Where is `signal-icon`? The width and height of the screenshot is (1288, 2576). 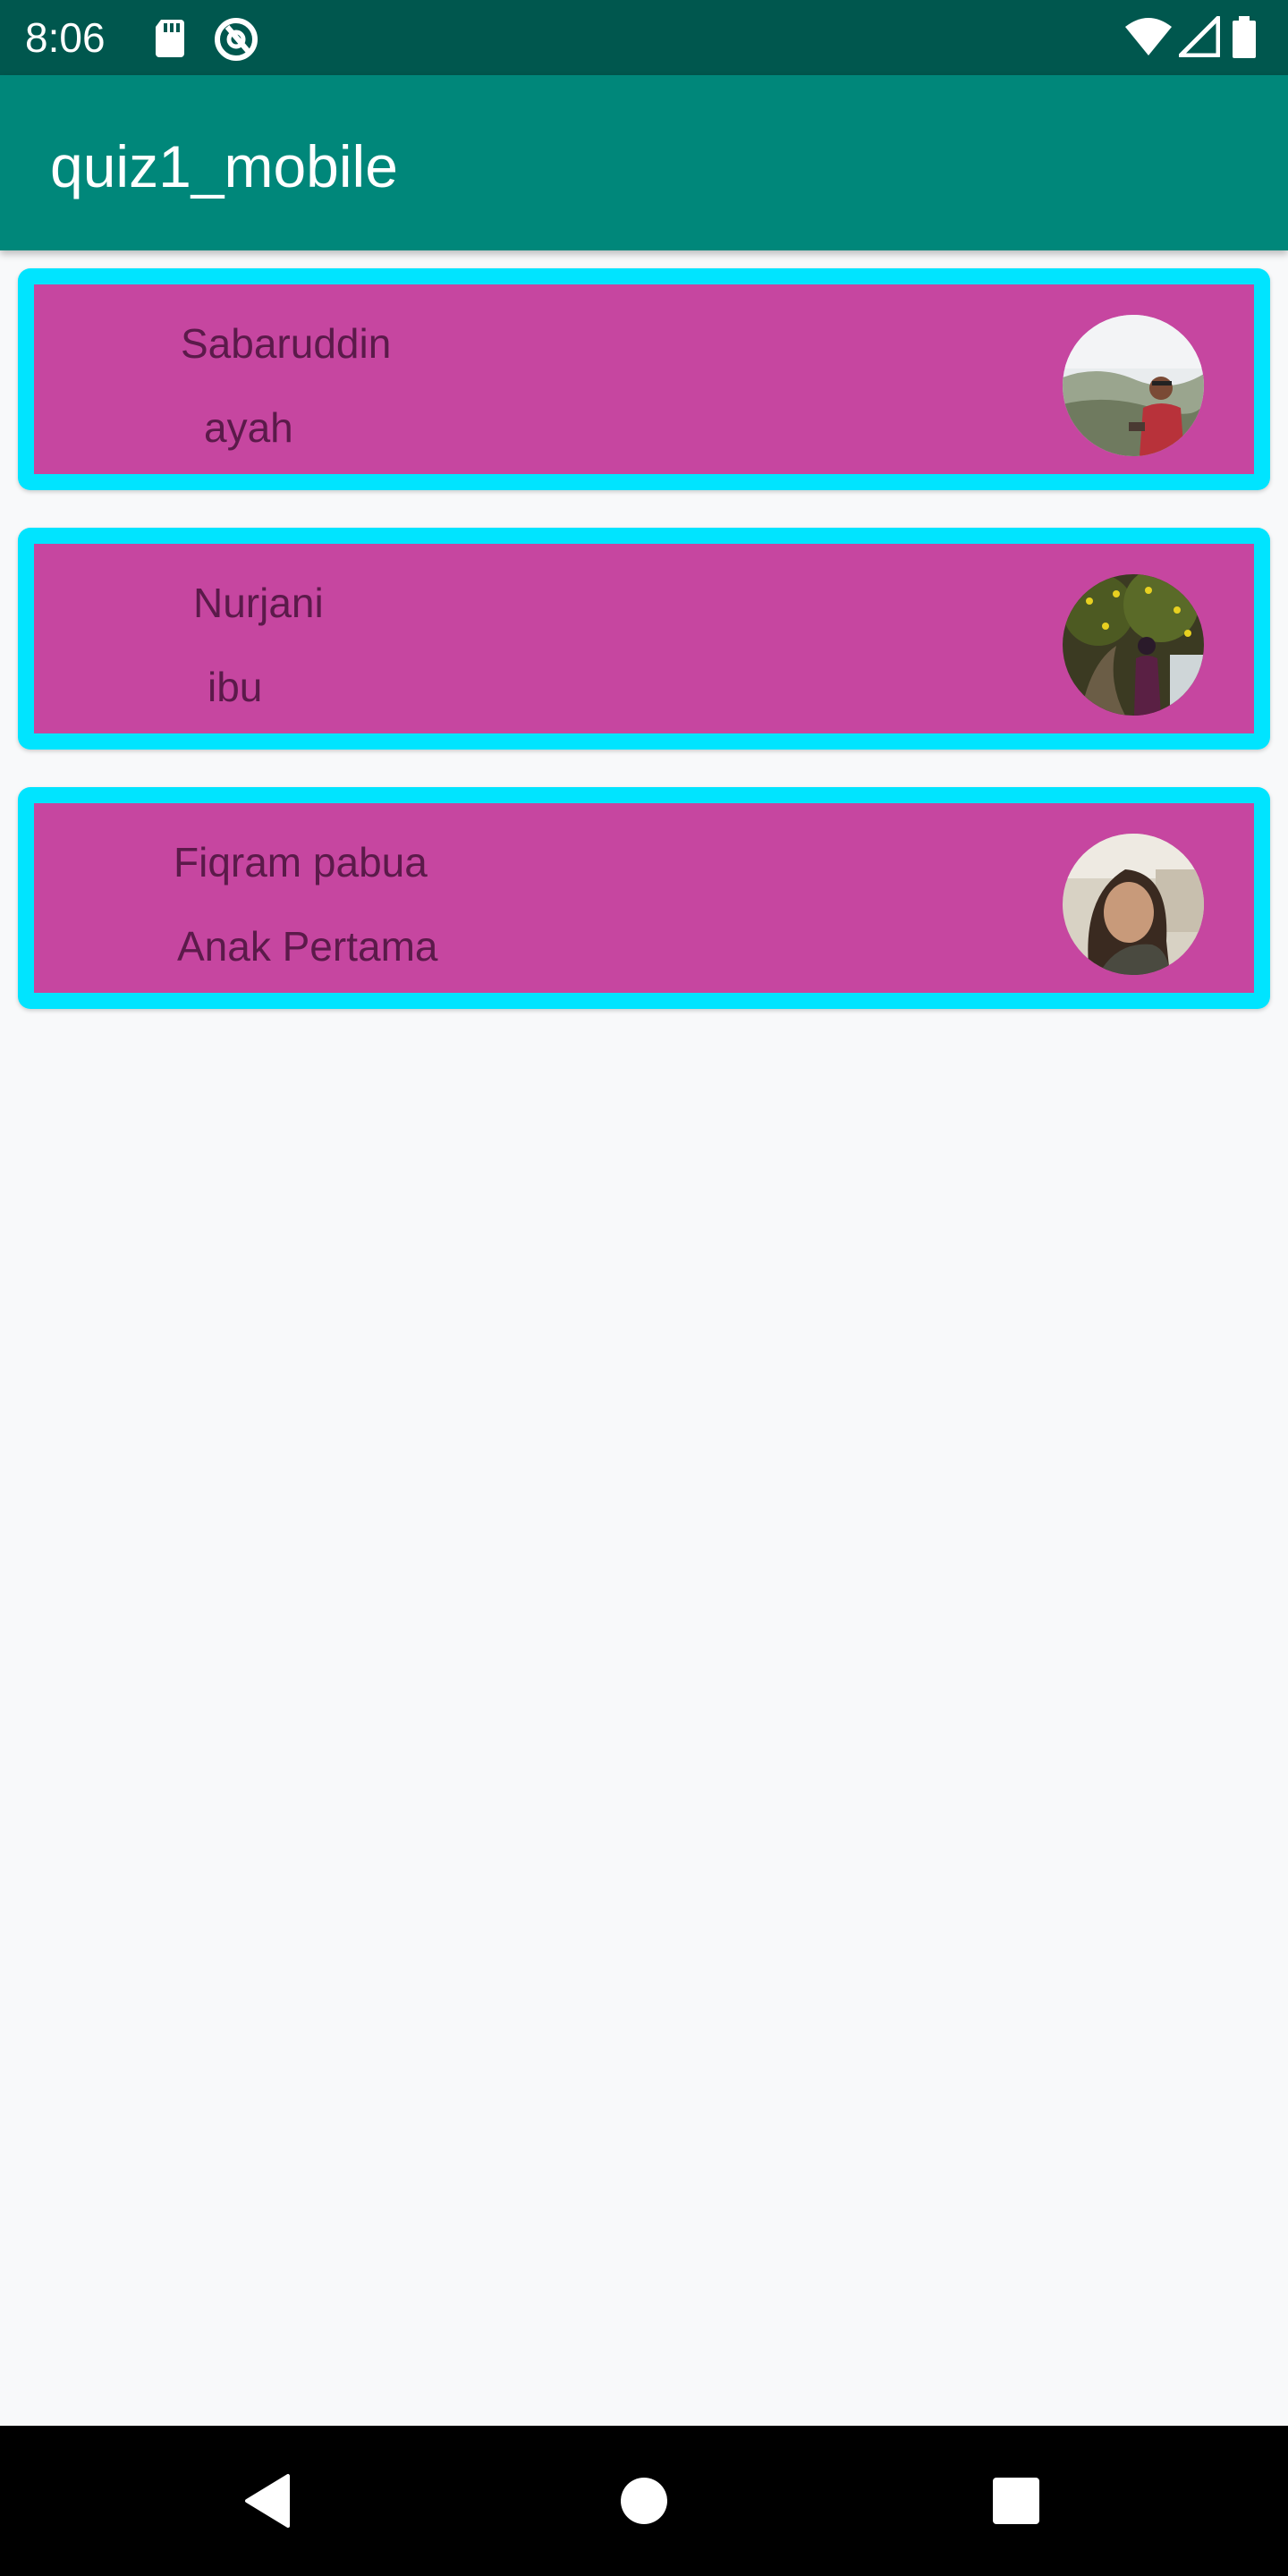
signal-icon is located at coordinates (1200, 37).